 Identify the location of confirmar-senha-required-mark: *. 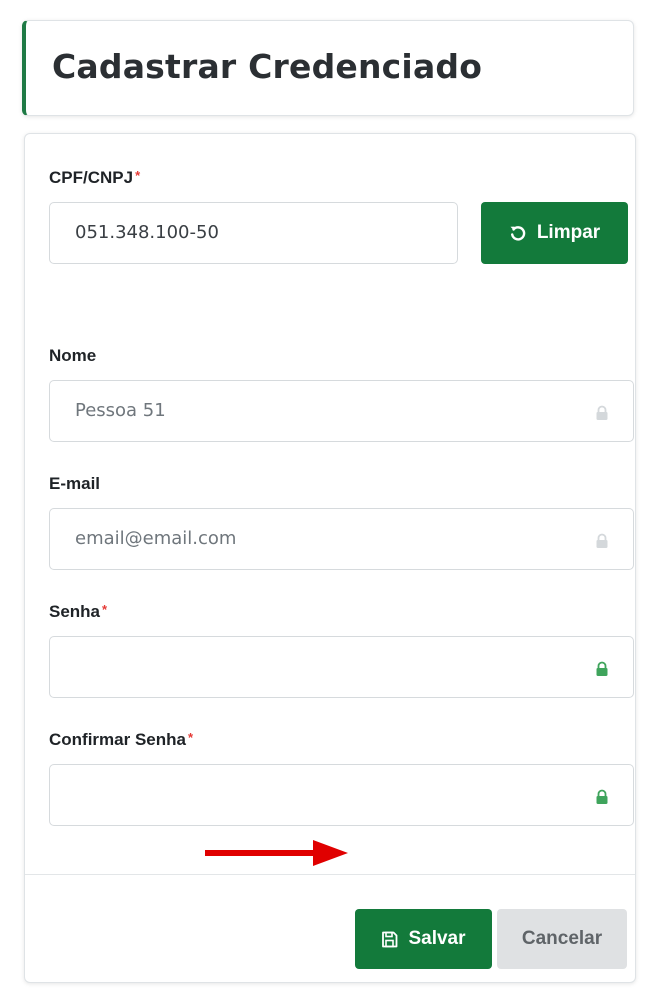
(190, 737).